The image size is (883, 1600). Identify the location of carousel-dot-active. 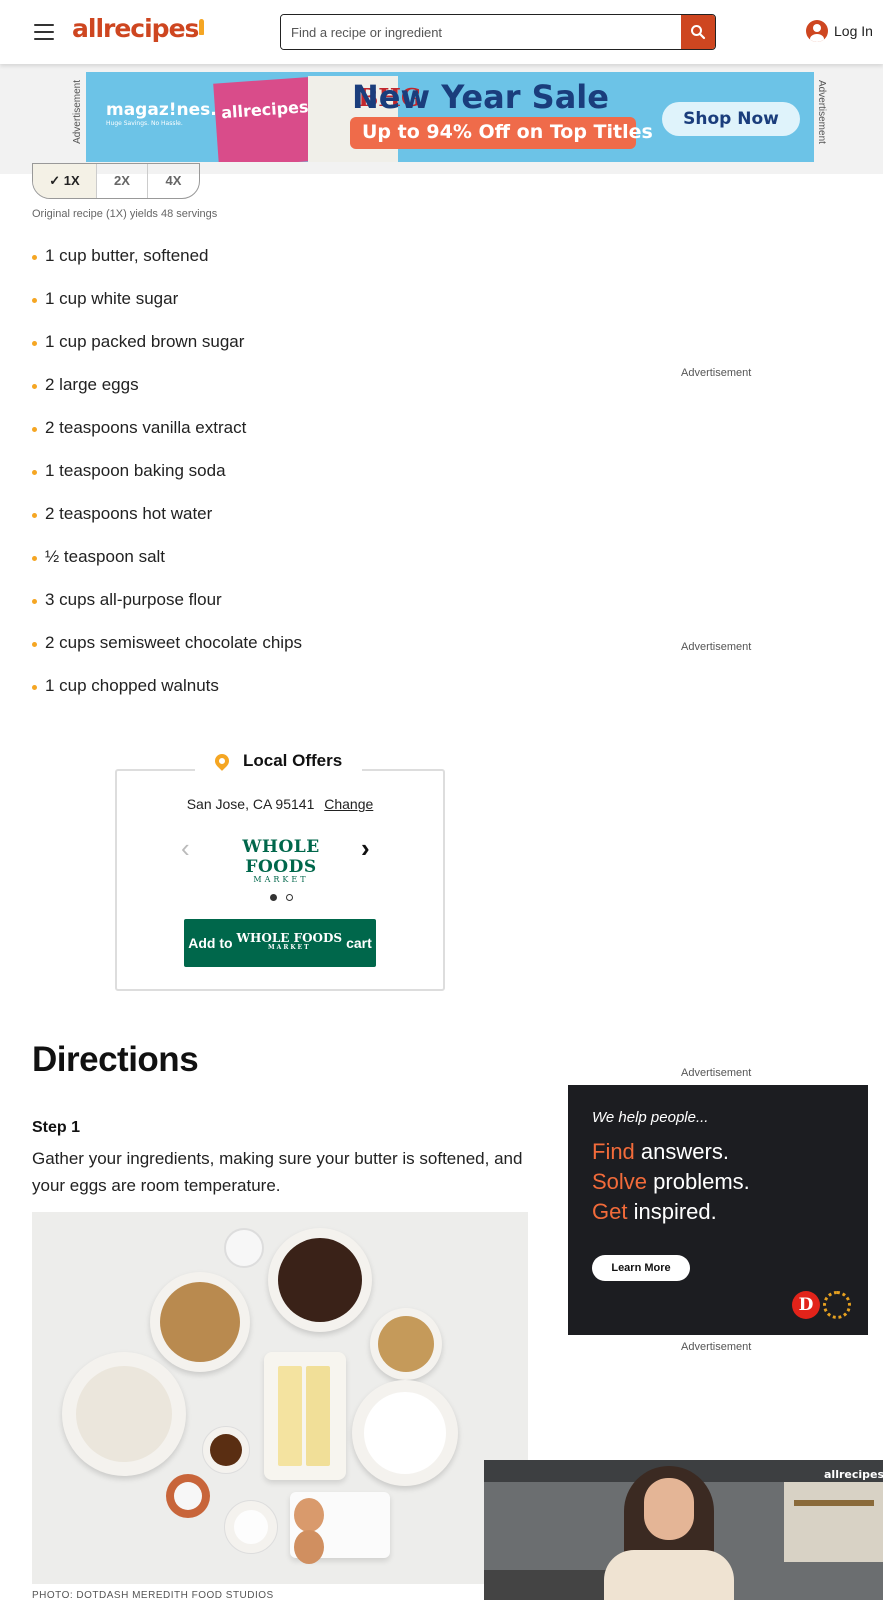
(273, 897).